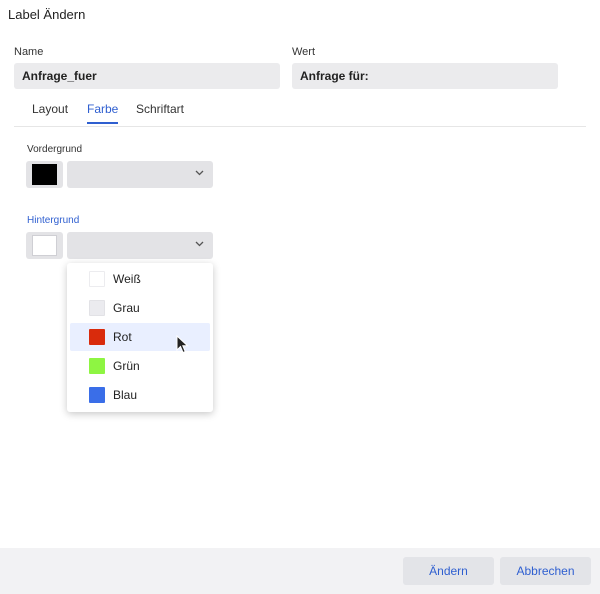 The image size is (600, 594). I want to click on color-swatch-rot, so click(97, 337).